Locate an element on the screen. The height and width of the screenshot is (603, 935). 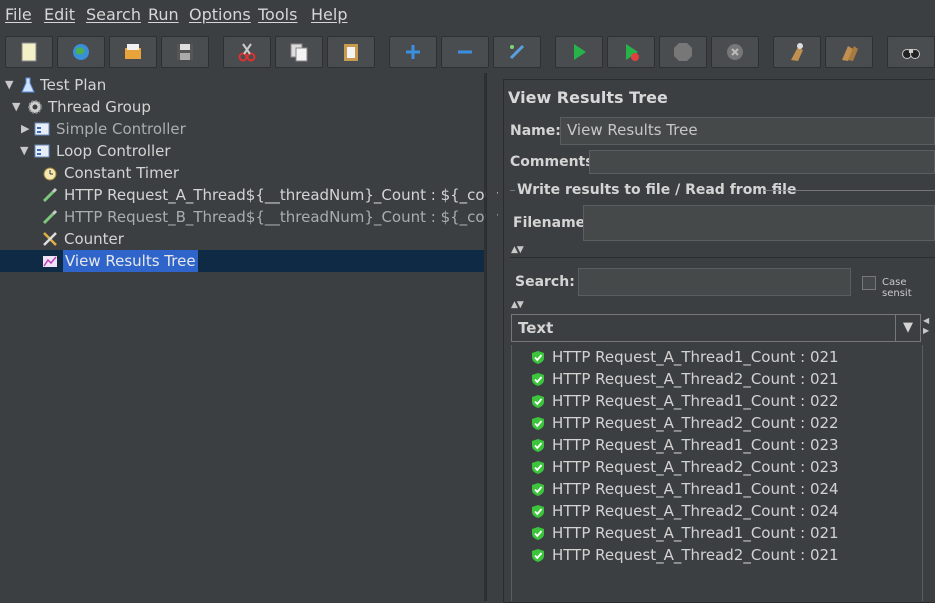
collapse-all-button is located at coordinates (465, 52).